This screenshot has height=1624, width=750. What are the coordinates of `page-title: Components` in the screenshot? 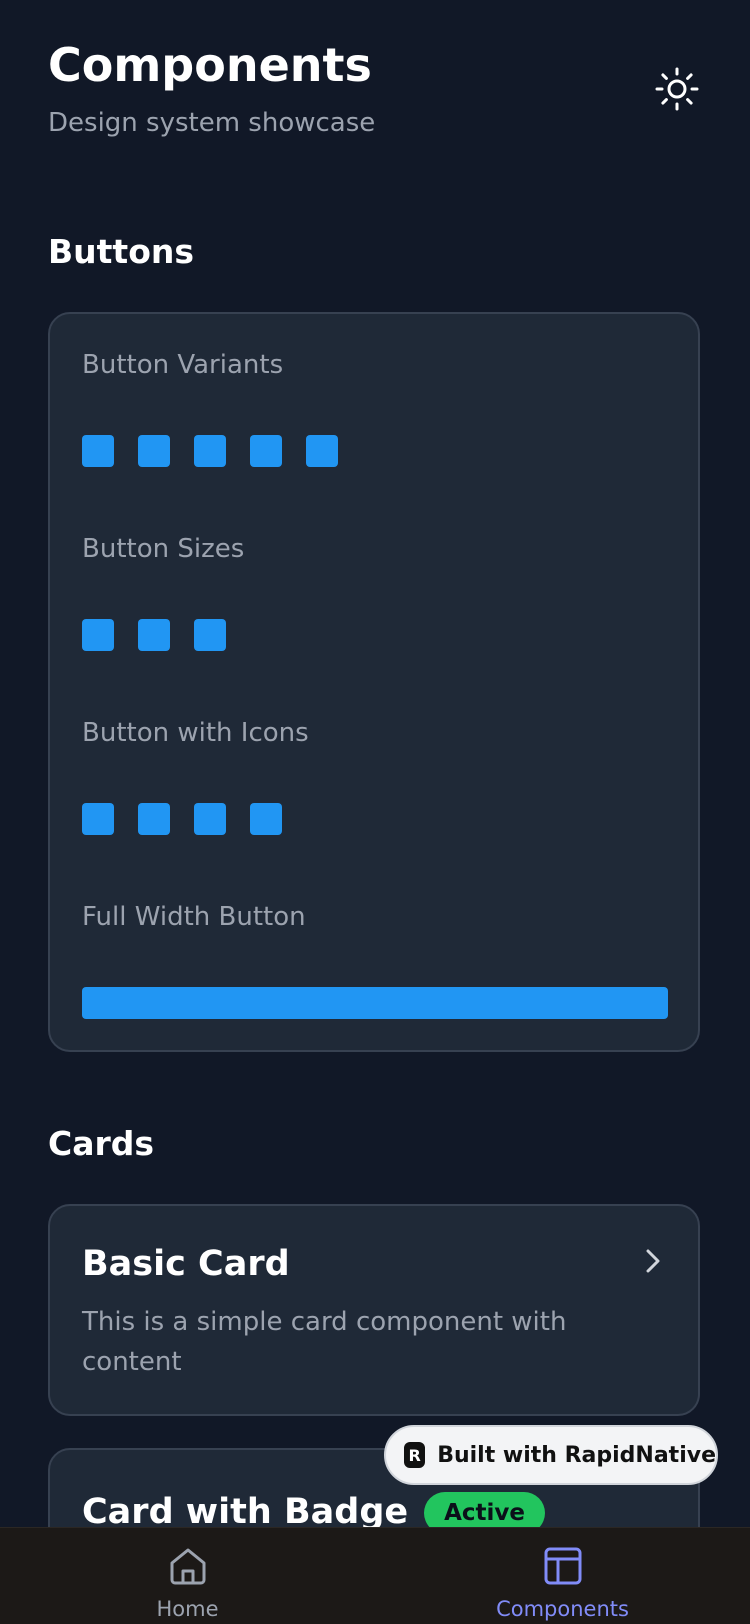 It's located at (210, 65).